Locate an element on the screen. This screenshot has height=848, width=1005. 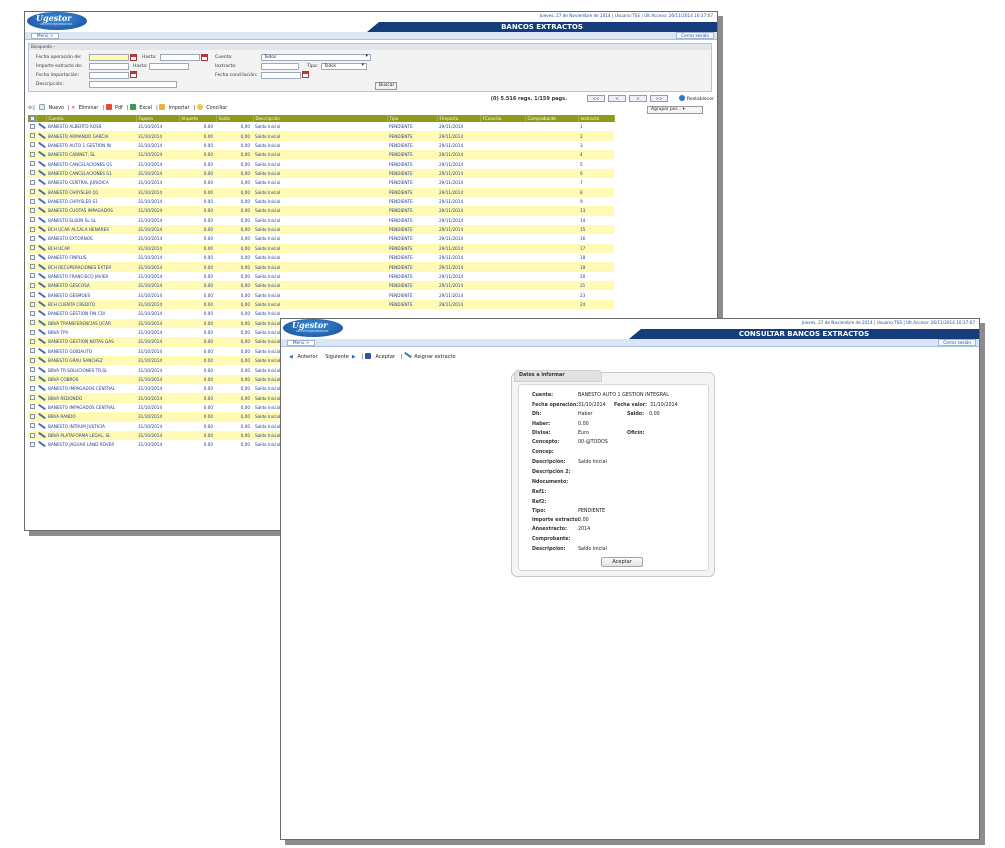
column-header: Cuenta is located at coordinates (91, 118).